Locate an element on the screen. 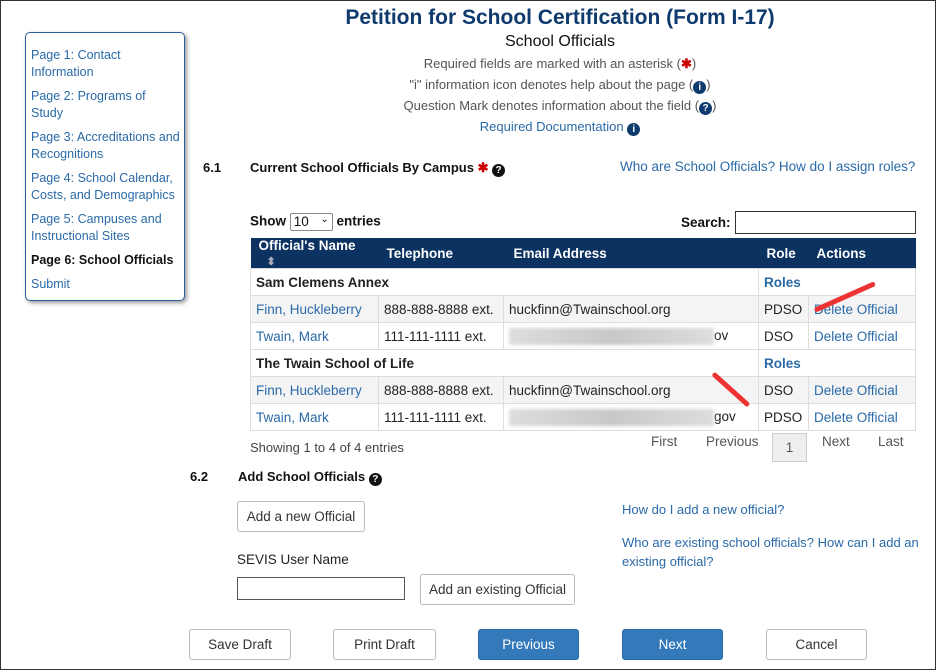  col-actions: Actions is located at coordinates (862, 253).